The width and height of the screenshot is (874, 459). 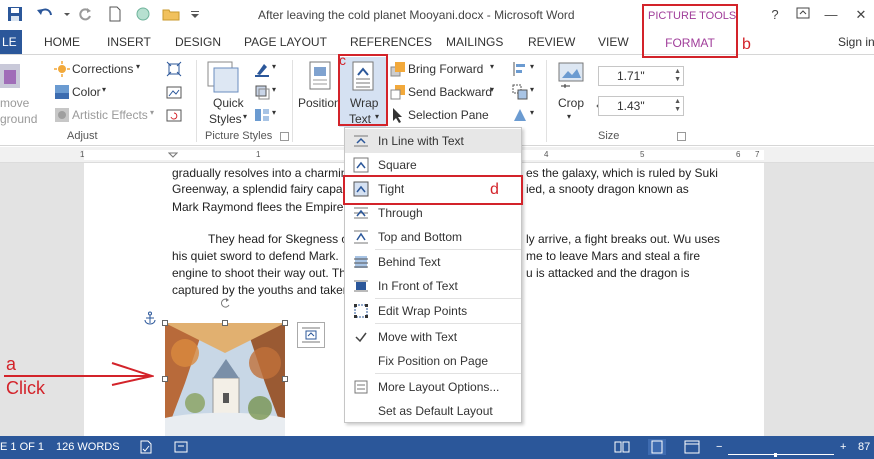 What do you see at coordinates (62, 92) in the screenshot?
I see `color-icon` at bounding box center [62, 92].